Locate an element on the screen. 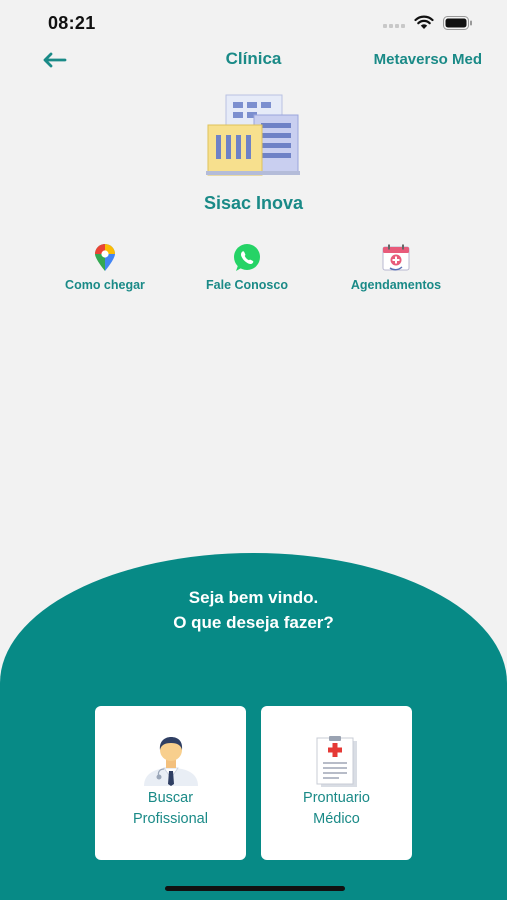 This screenshot has width=507, height=900. prontuario-medico-label: Prontuario Médico is located at coordinates (336, 809).